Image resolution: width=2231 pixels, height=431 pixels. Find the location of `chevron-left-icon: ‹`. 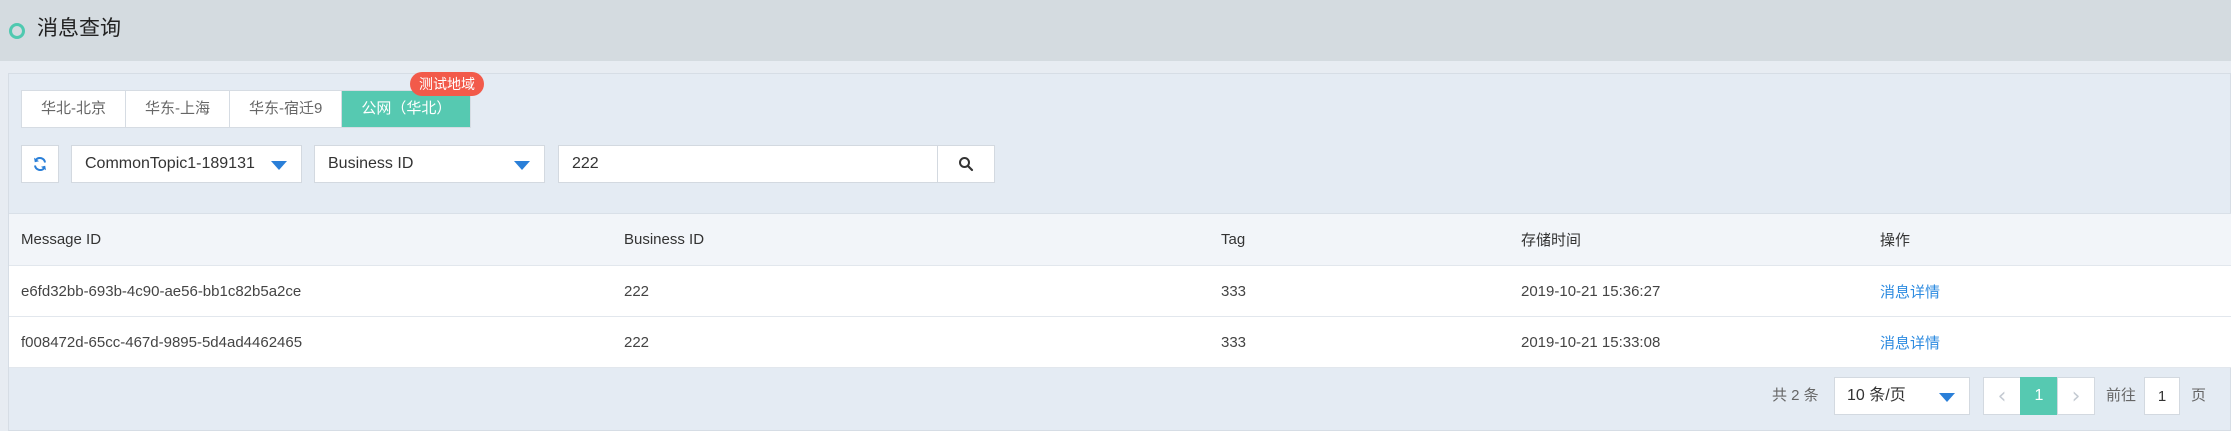

chevron-left-icon: ‹ is located at coordinates (2002, 396).